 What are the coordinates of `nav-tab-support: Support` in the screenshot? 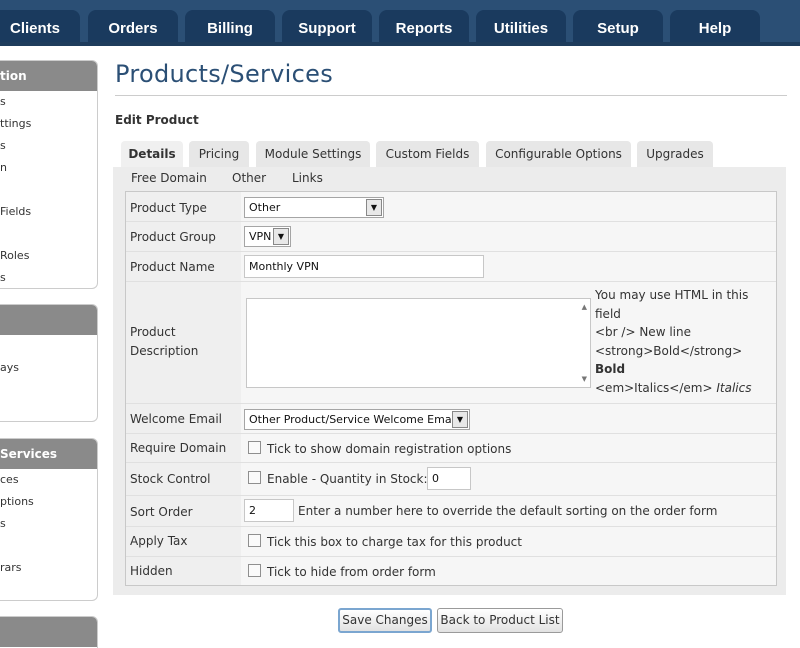 It's located at (327, 28).